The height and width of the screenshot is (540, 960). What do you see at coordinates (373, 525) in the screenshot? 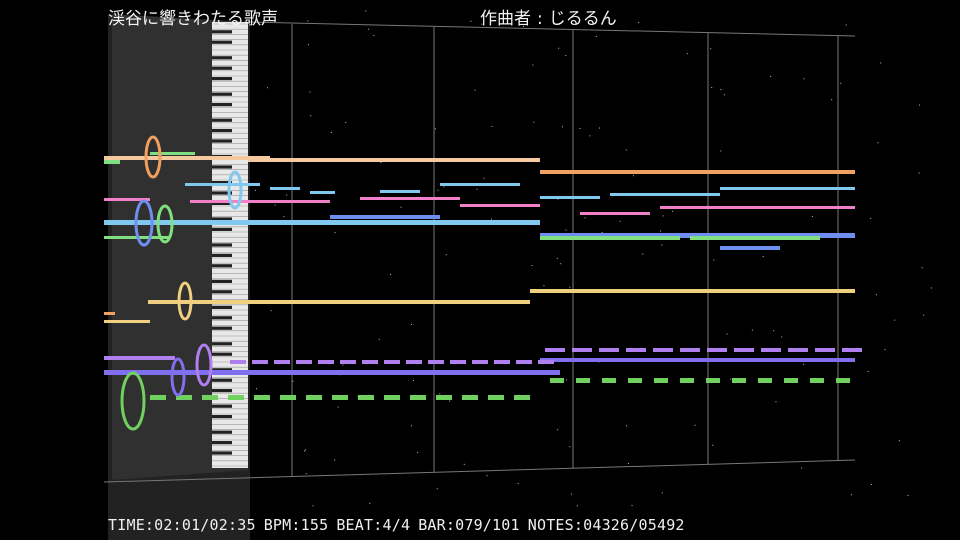
I see `beat-readout: BEAT:4/4` at bounding box center [373, 525].